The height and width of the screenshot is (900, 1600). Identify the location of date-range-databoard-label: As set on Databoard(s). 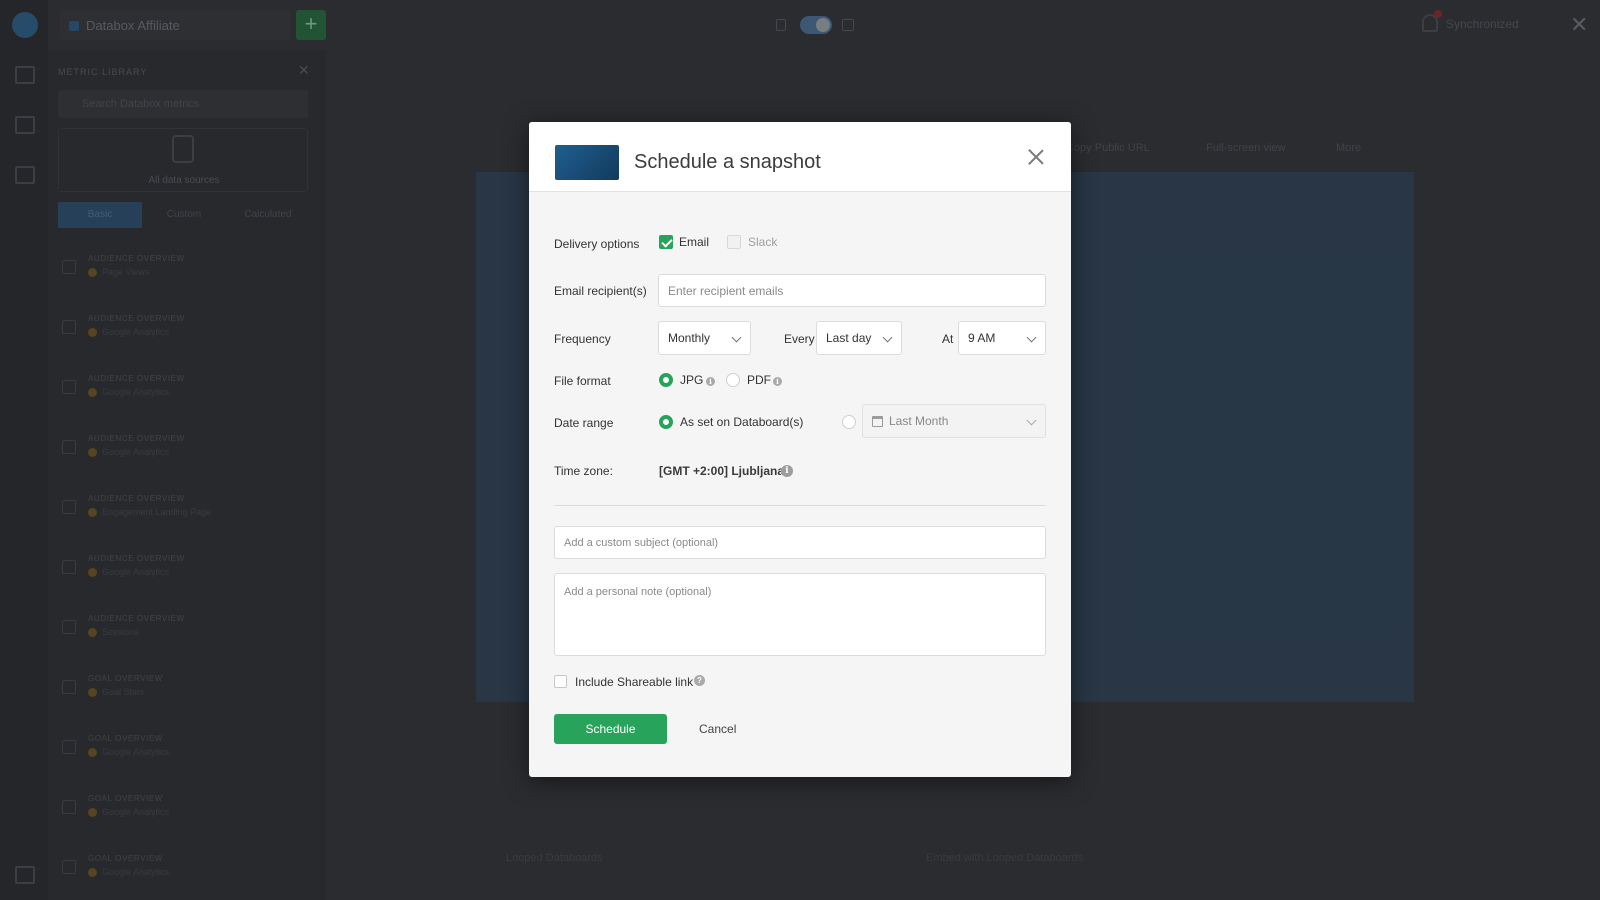
(741, 422).